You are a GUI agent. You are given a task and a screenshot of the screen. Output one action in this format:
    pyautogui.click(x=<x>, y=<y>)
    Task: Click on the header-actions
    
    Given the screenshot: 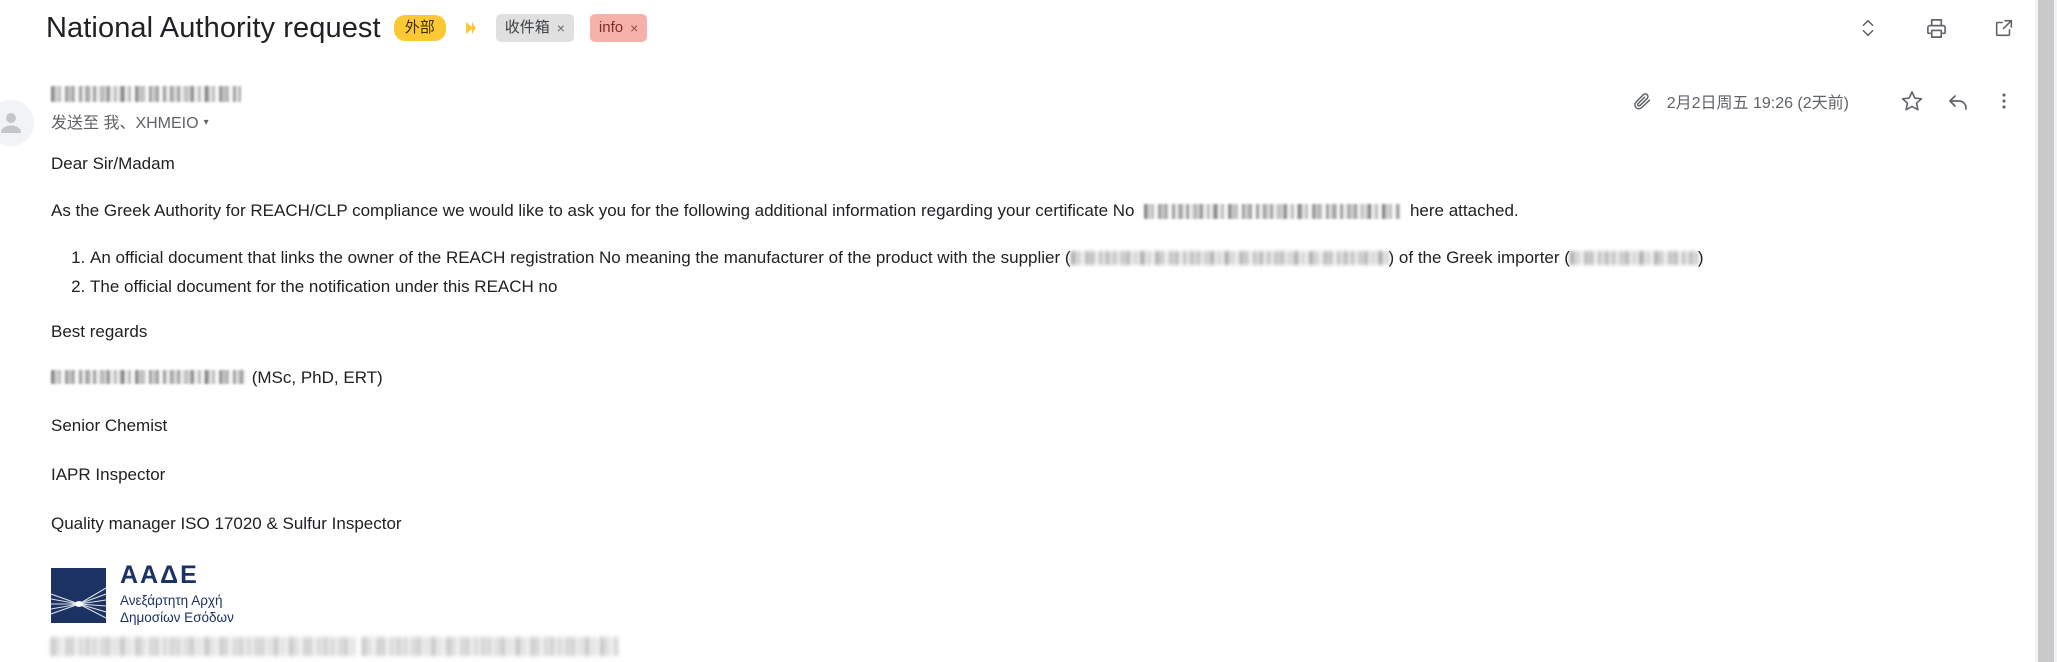 What is the action you would take?
    pyautogui.click(x=1936, y=28)
    